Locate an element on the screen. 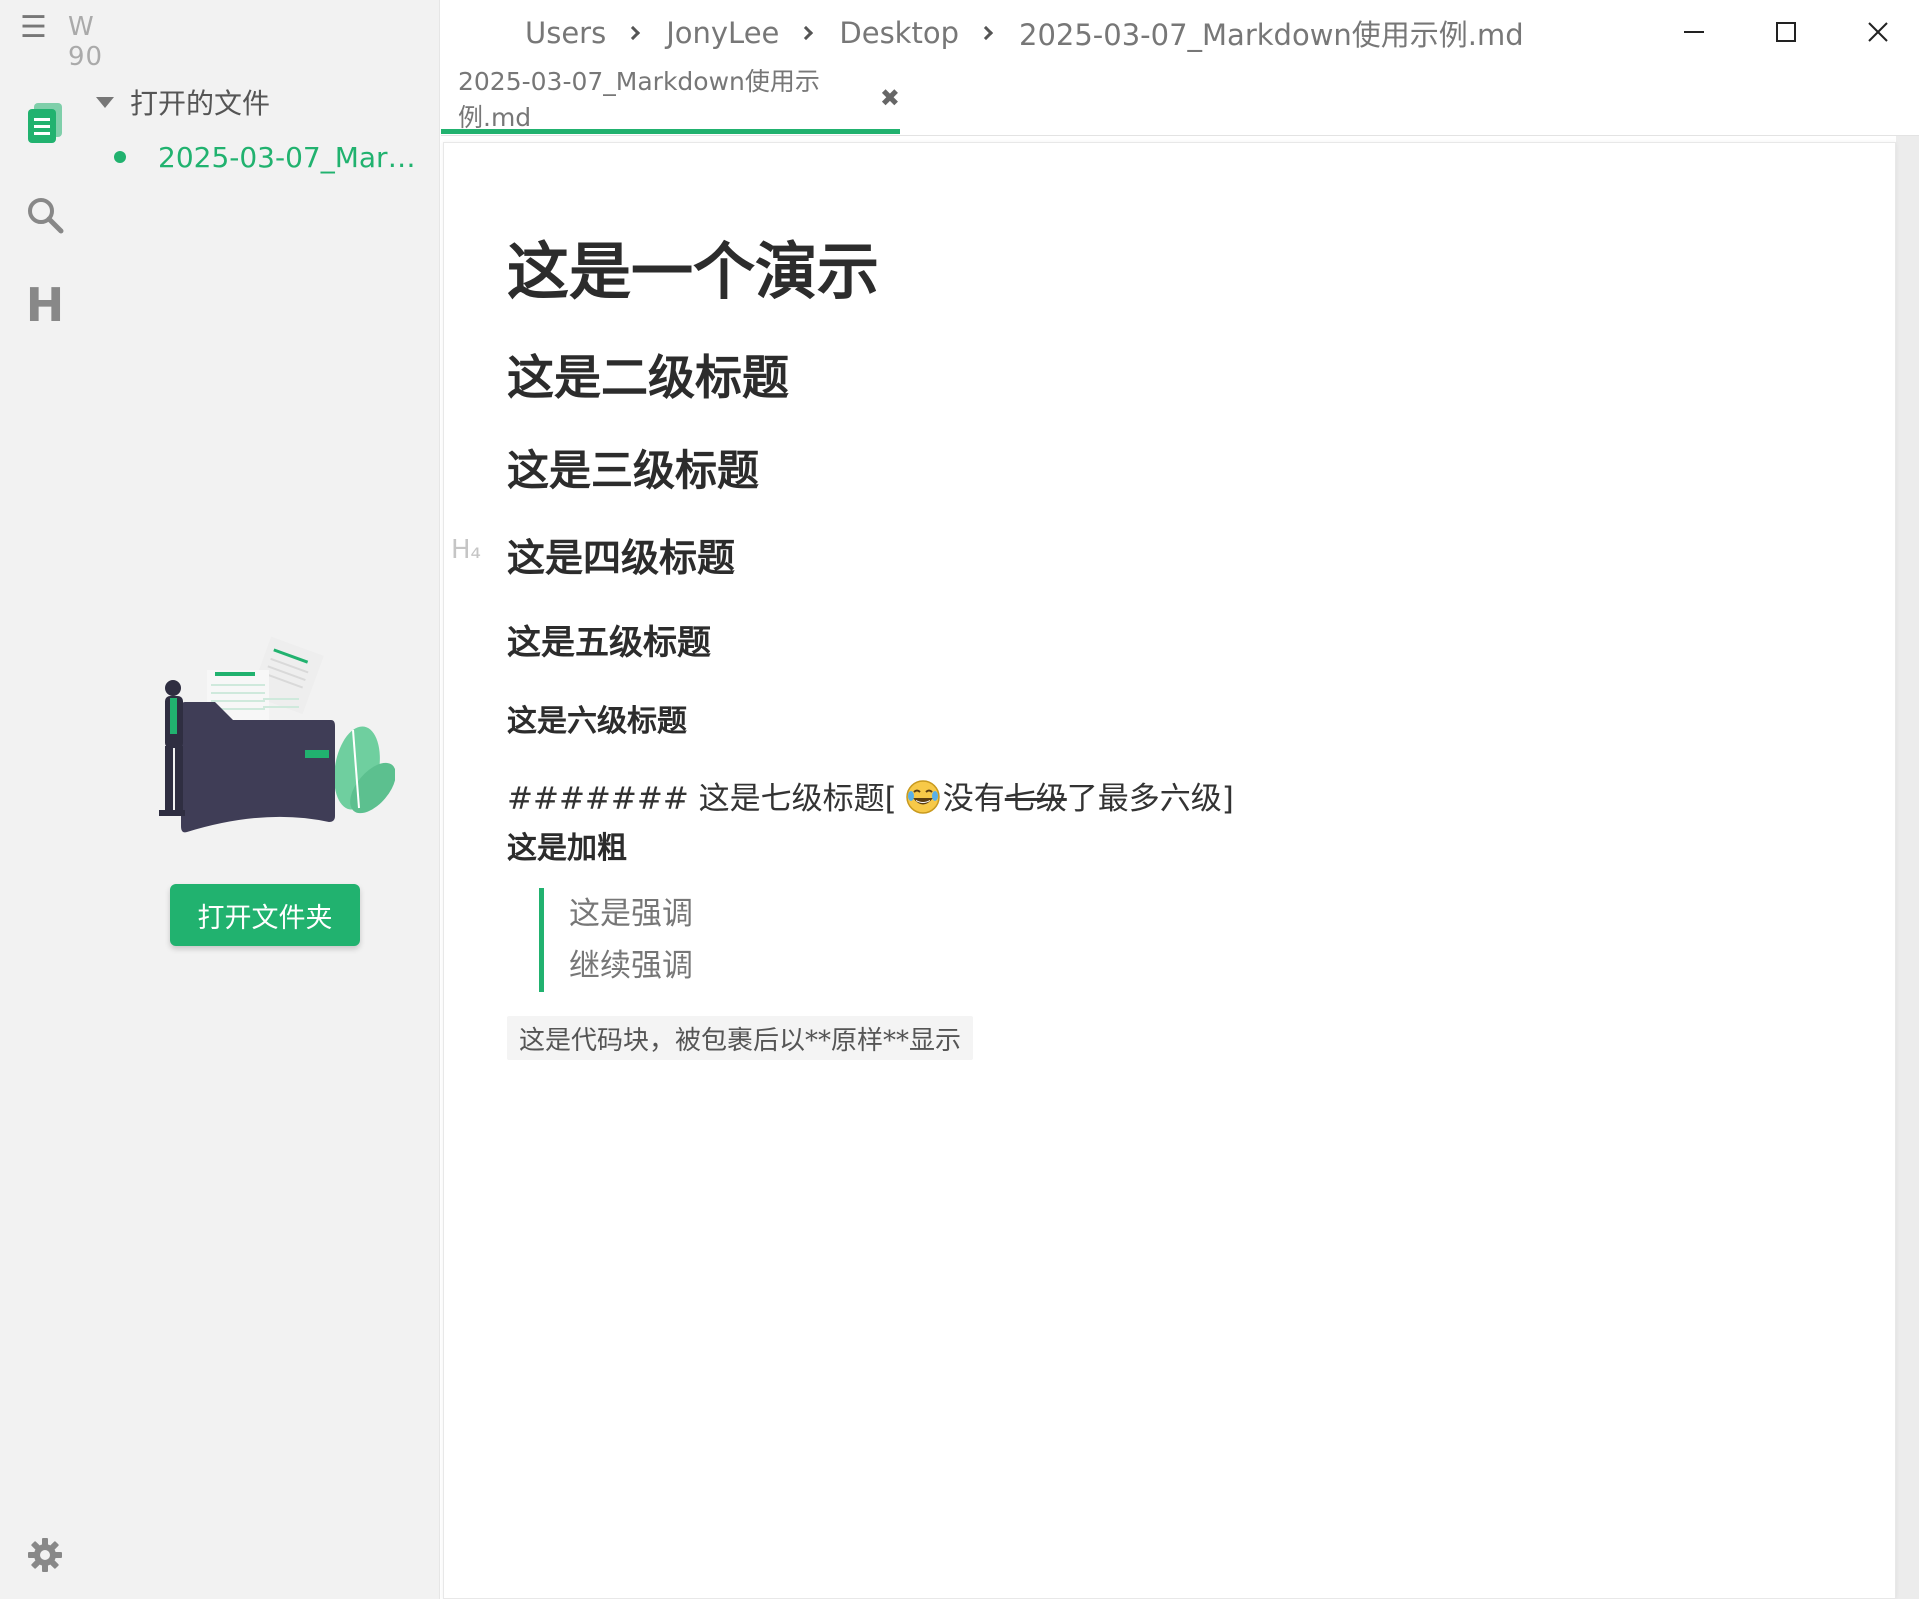 The height and width of the screenshot is (1599, 1919). files-icon is located at coordinates (45, 123).